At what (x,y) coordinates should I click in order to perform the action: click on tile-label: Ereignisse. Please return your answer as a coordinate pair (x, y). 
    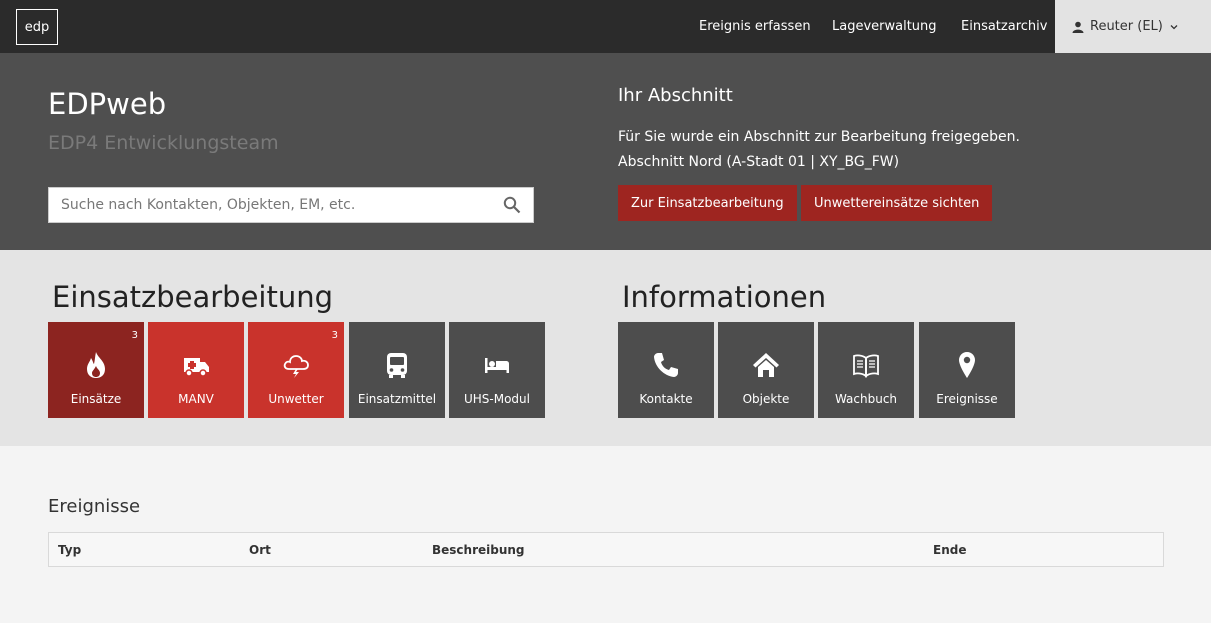
    Looking at the image, I should click on (967, 399).